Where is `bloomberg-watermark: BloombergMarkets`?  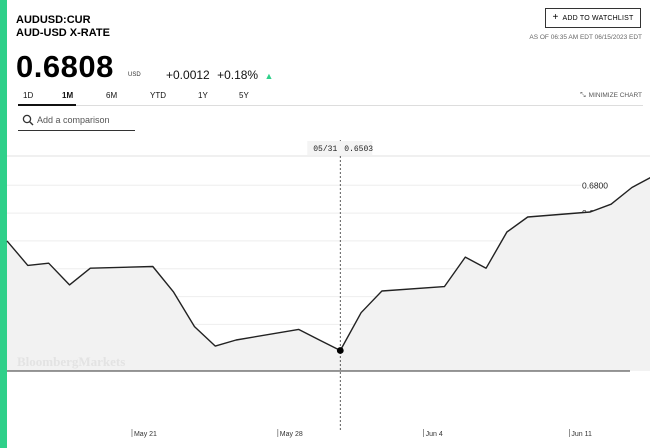 bloomberg-watermark: BloombergMarkets is located at coordinates (71, 361).